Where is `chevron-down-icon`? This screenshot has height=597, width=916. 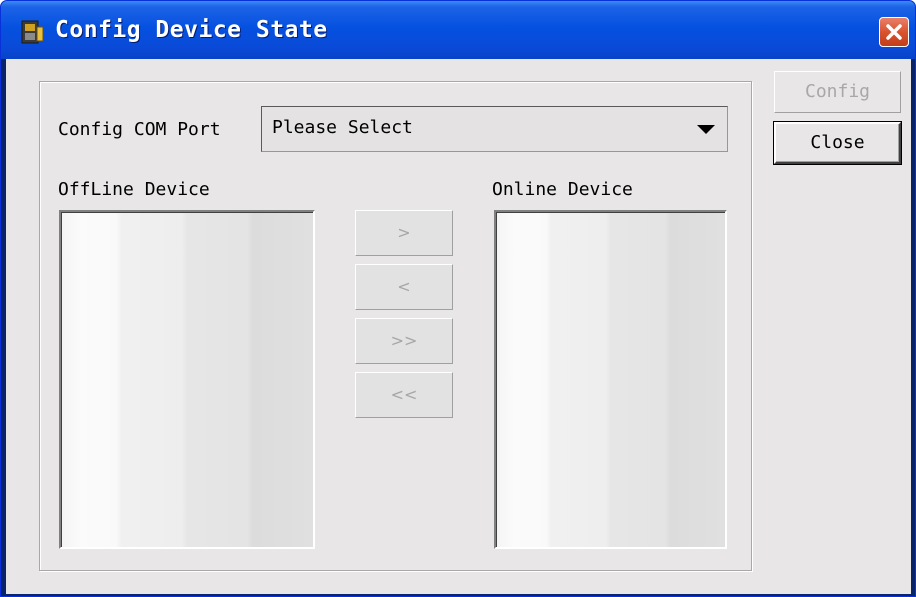
chevron-down-icon is located at coordinates (706, 129).